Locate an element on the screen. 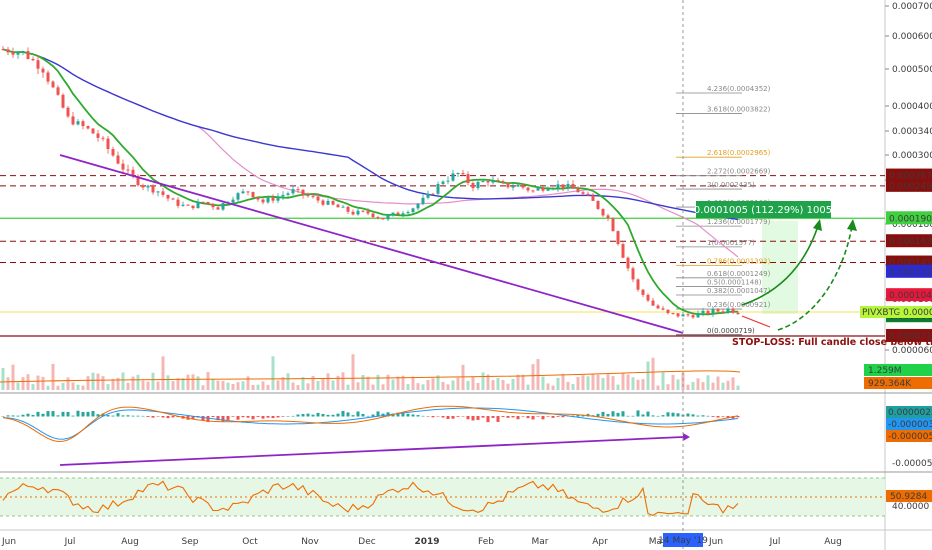 This screenshot has width=932, height=550. price-tick-label: 0.0005000 is located at coordinates (912, 70).